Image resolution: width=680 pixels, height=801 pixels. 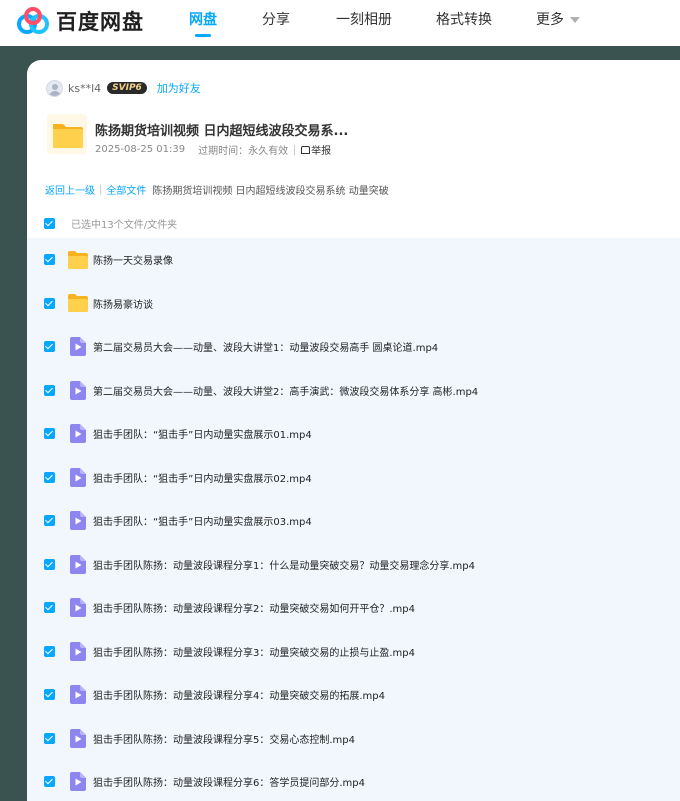 I want to click on meta-divider, so click(x=295, y=149).